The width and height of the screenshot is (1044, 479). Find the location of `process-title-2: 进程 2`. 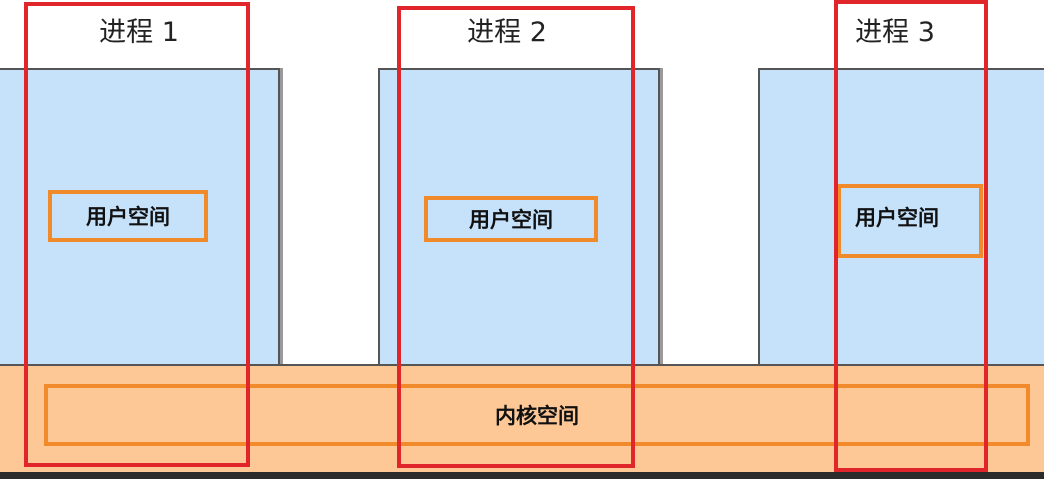

process-title-2: 进程 2 is located at coordinates (507, 32).